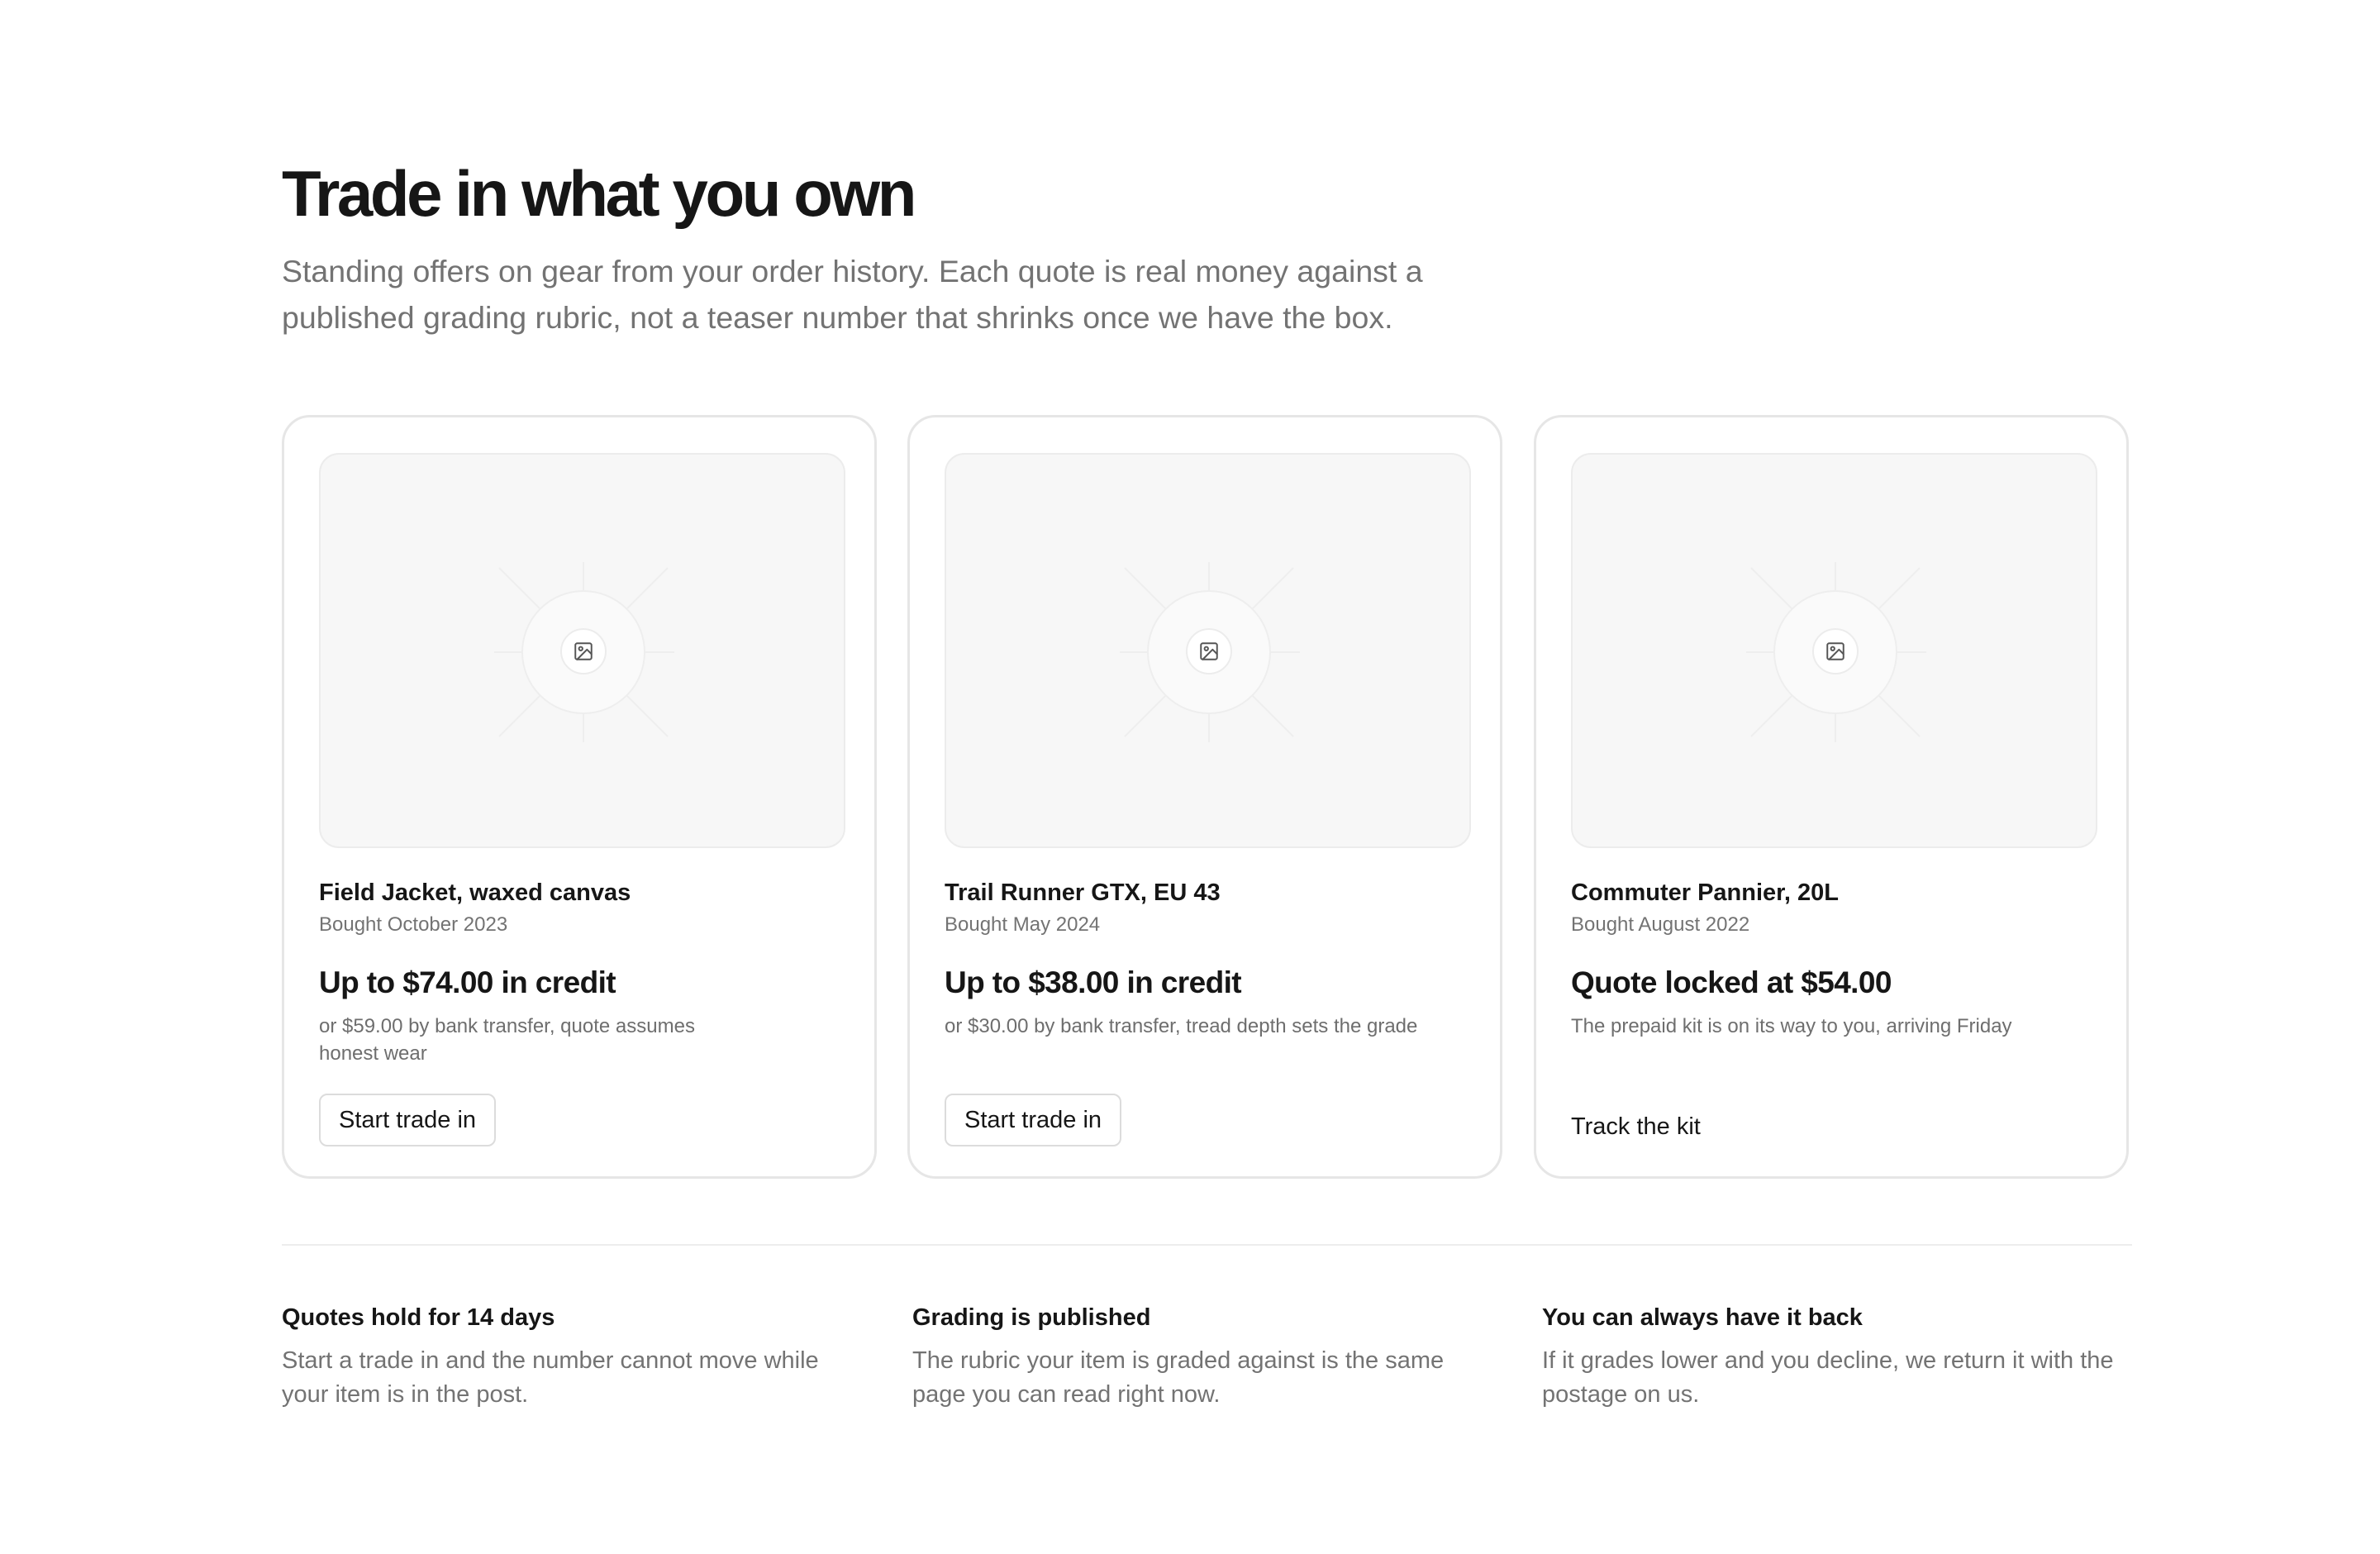  What do you see at coordinates (1702, 1317) in the screenshot?
I see `feature-title: You can always have it back` at bounding box center [1702, 1317].